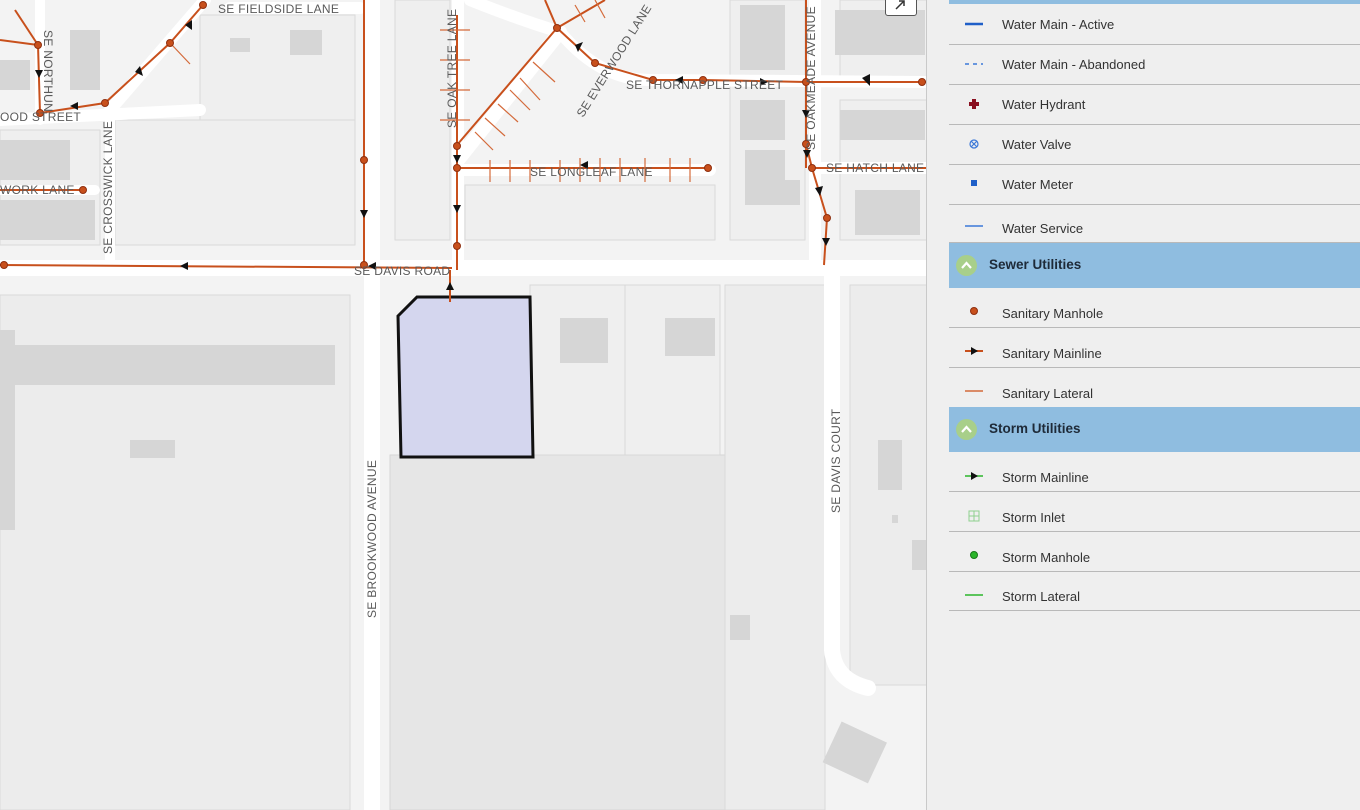 This screenshot has width=1360, height=810. I want to click on legend-item-sanitary-lateral: Sanitary Lateral, so click(1154, 388).